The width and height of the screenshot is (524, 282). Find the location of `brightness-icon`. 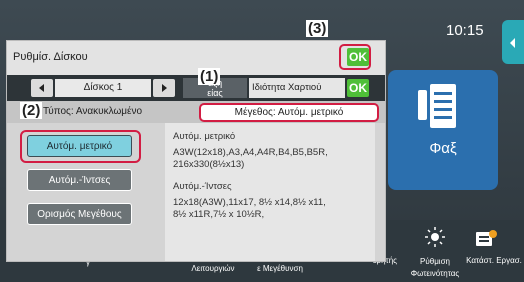

brightness-icon is located at coordinates (435, 237).